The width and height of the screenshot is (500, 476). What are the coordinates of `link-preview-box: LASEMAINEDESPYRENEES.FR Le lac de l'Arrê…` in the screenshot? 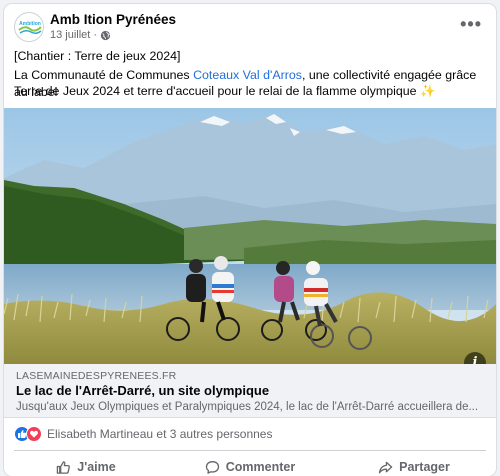 It's located at (250, 391).